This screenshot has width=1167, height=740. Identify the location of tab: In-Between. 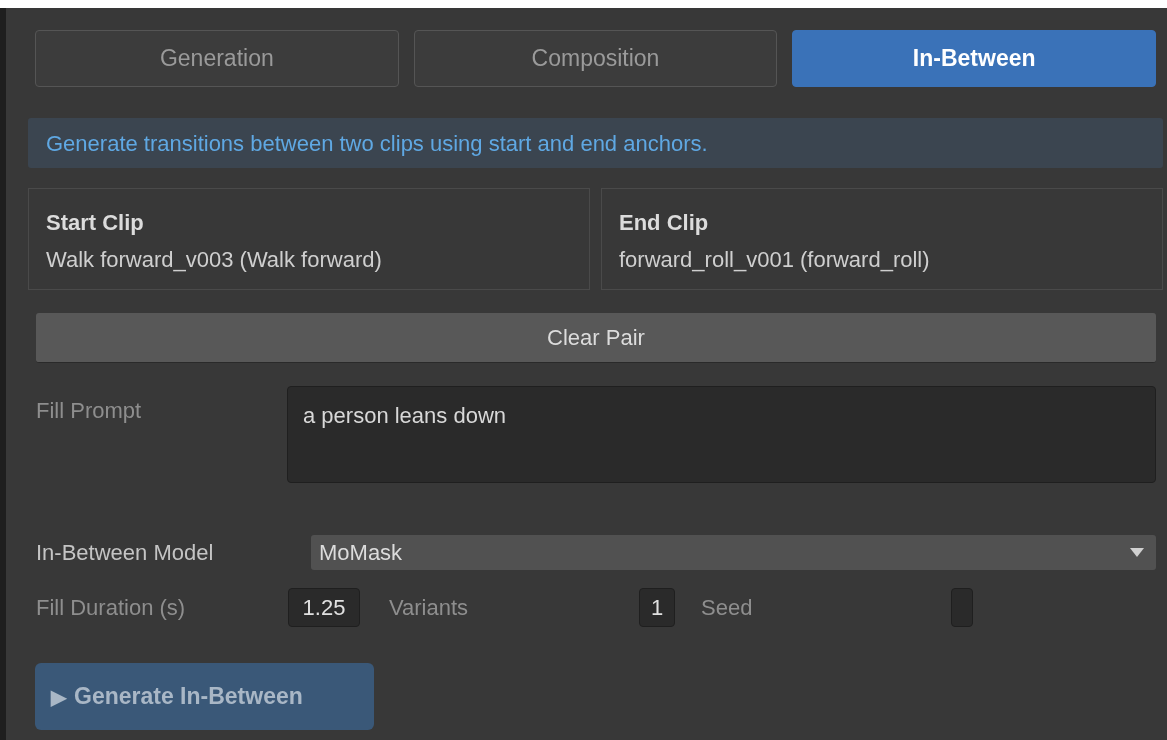
(974, 58).